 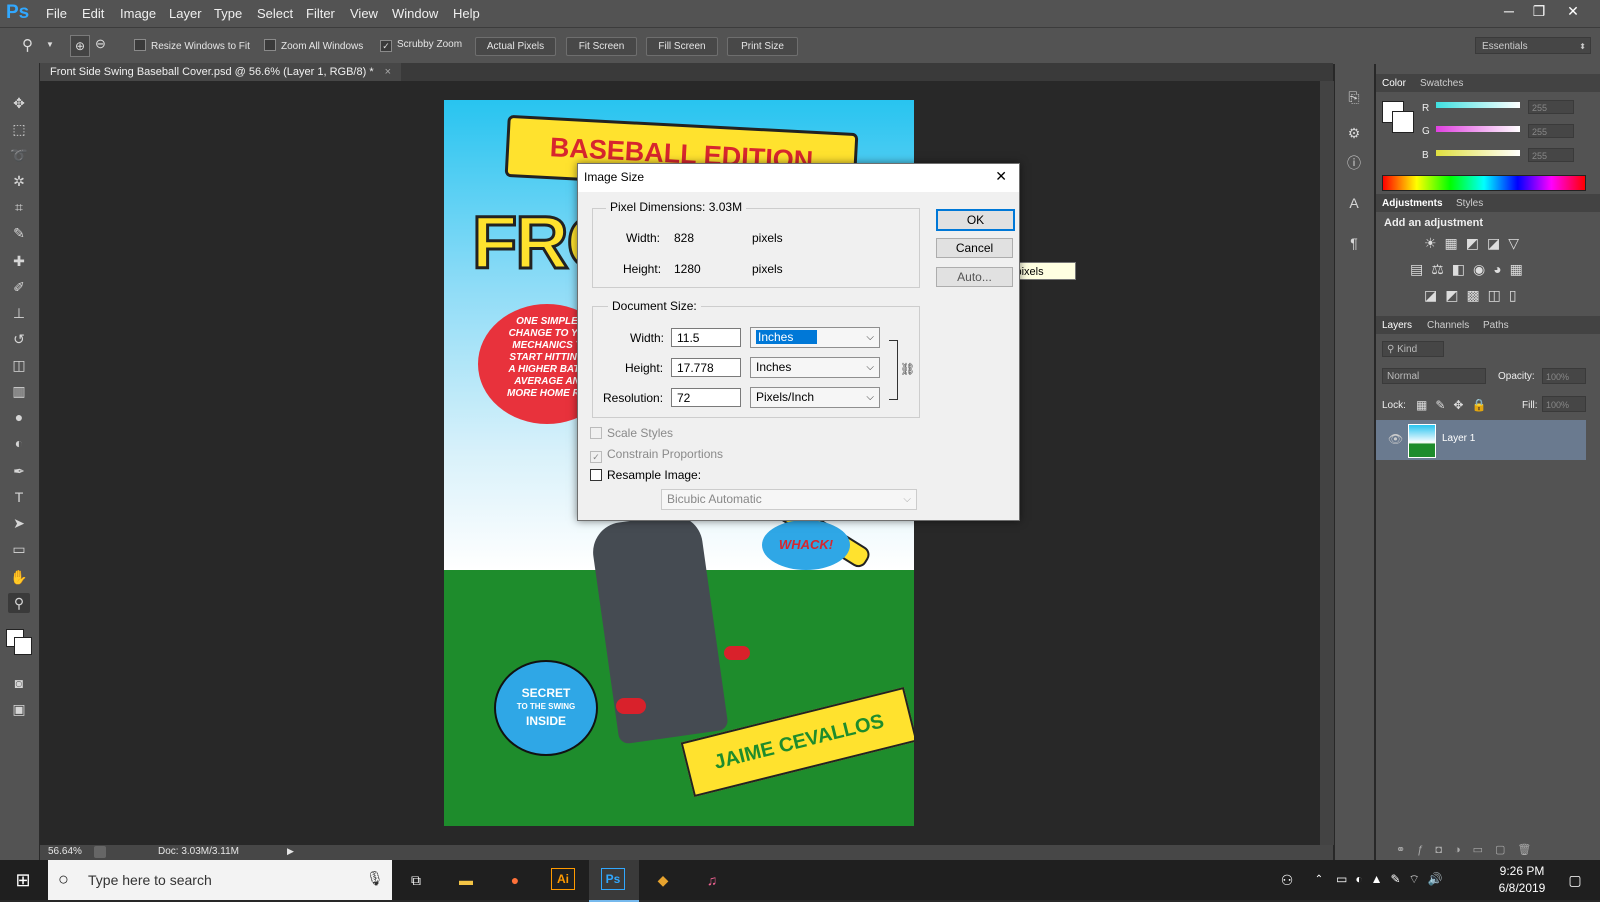 What do you see at coordinates (1395, 439) in the screenshot?
I see `visibility-eye-icon: 👁` at bounding box center [1395, 439].